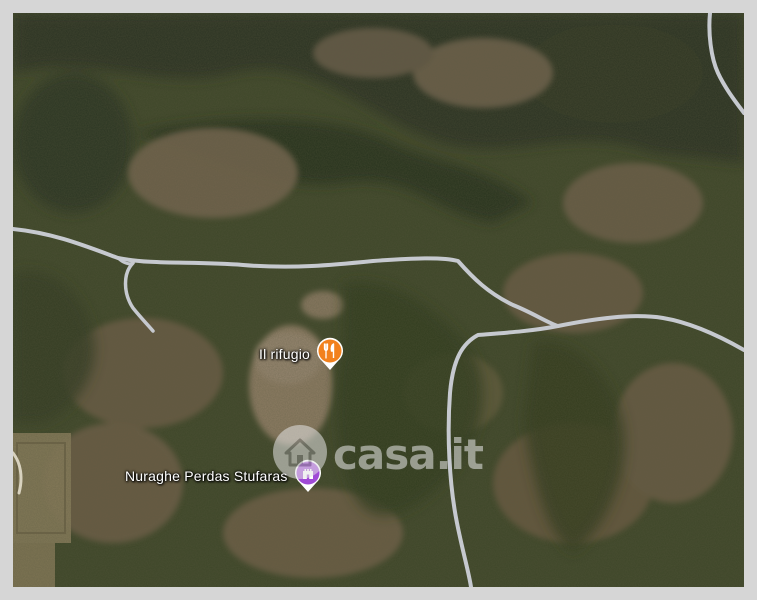  What do you see at coordinates (300, 454) in the screenshot?
I see `house-icon` at bounding box center [300, 454].